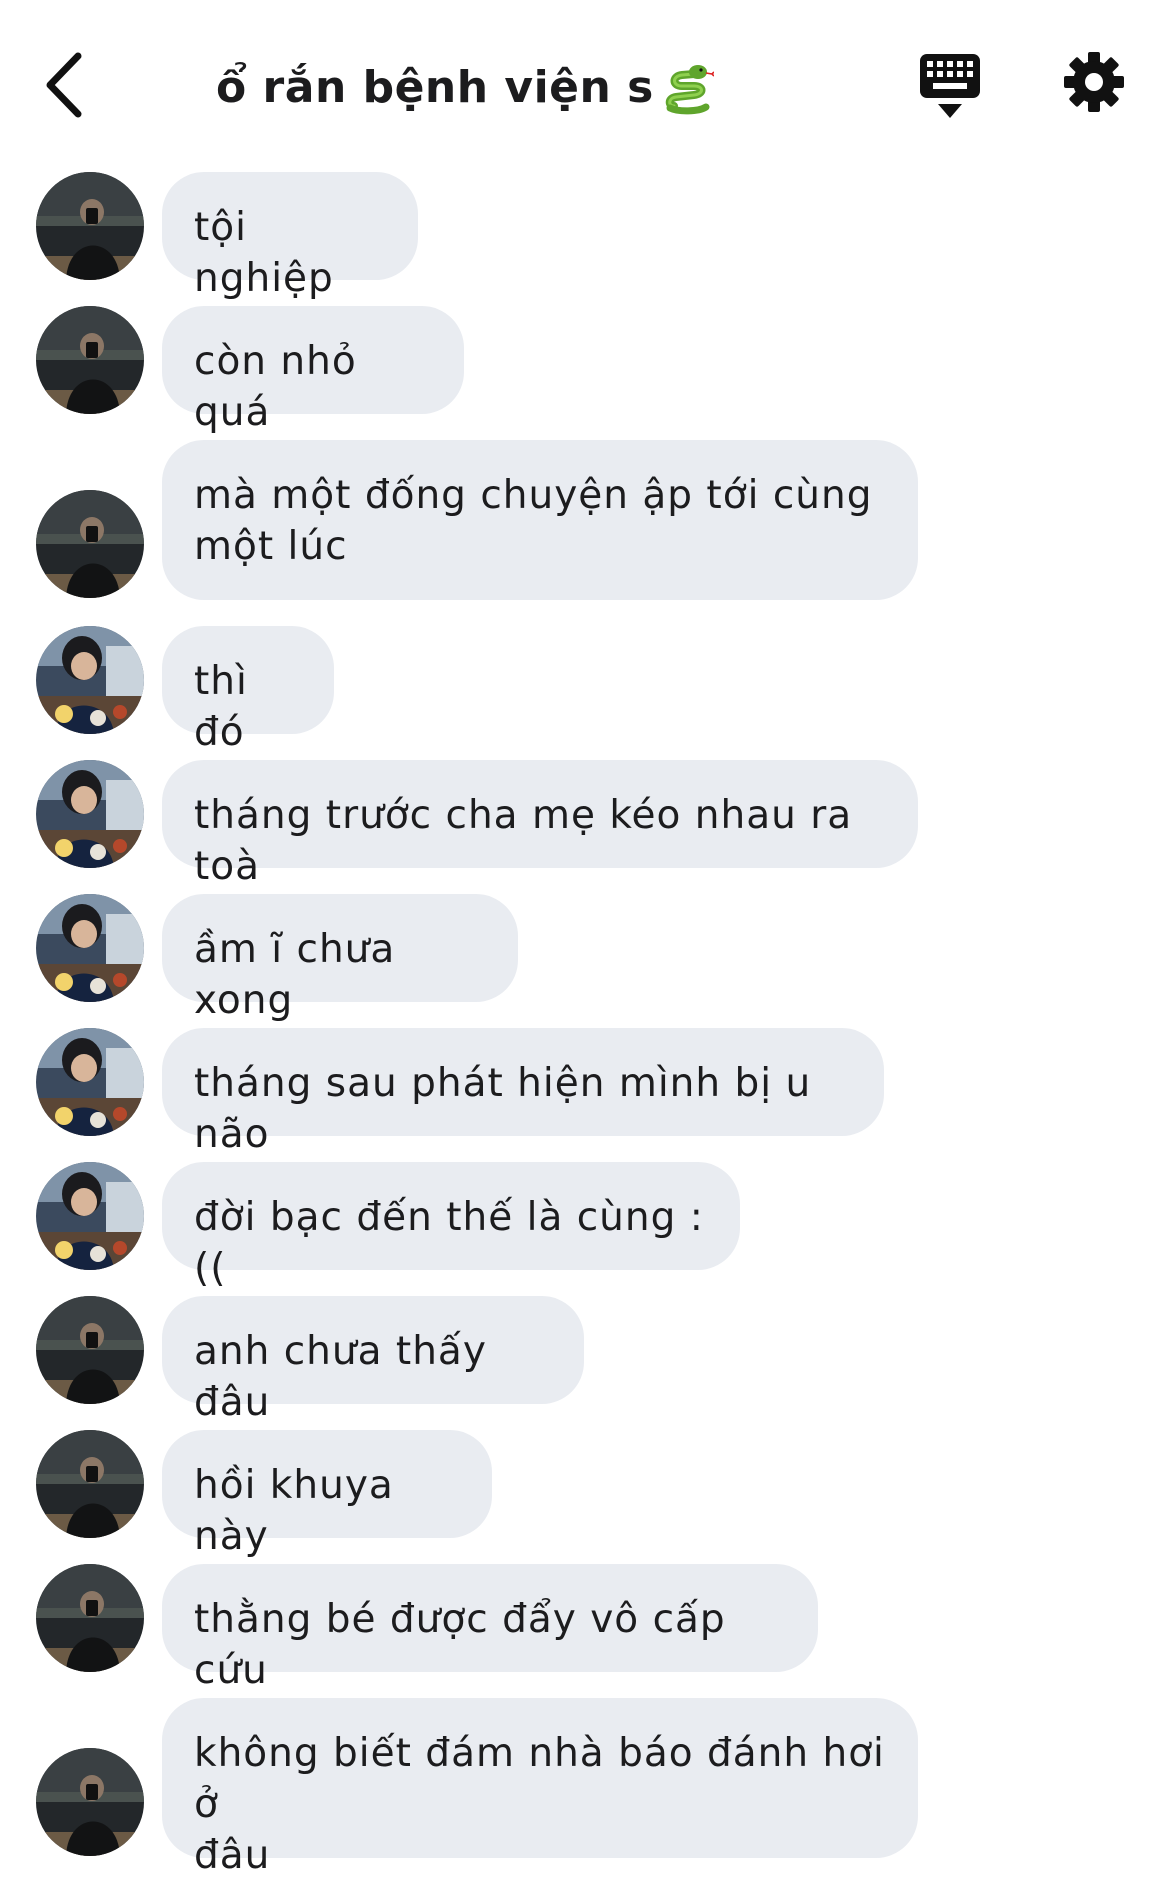  I want to click on message-bubble: còn nhỏ quá, so click(313, 370).